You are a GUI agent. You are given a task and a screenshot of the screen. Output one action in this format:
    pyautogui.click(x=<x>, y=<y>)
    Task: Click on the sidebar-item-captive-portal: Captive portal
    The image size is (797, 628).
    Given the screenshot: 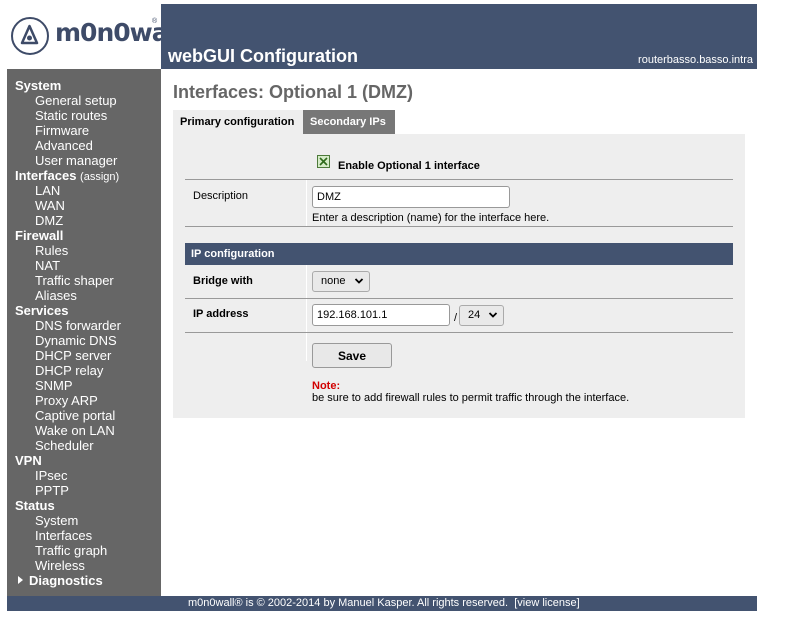 What is the action you would take?
    pyautogui.click(x=75, y=415)
    